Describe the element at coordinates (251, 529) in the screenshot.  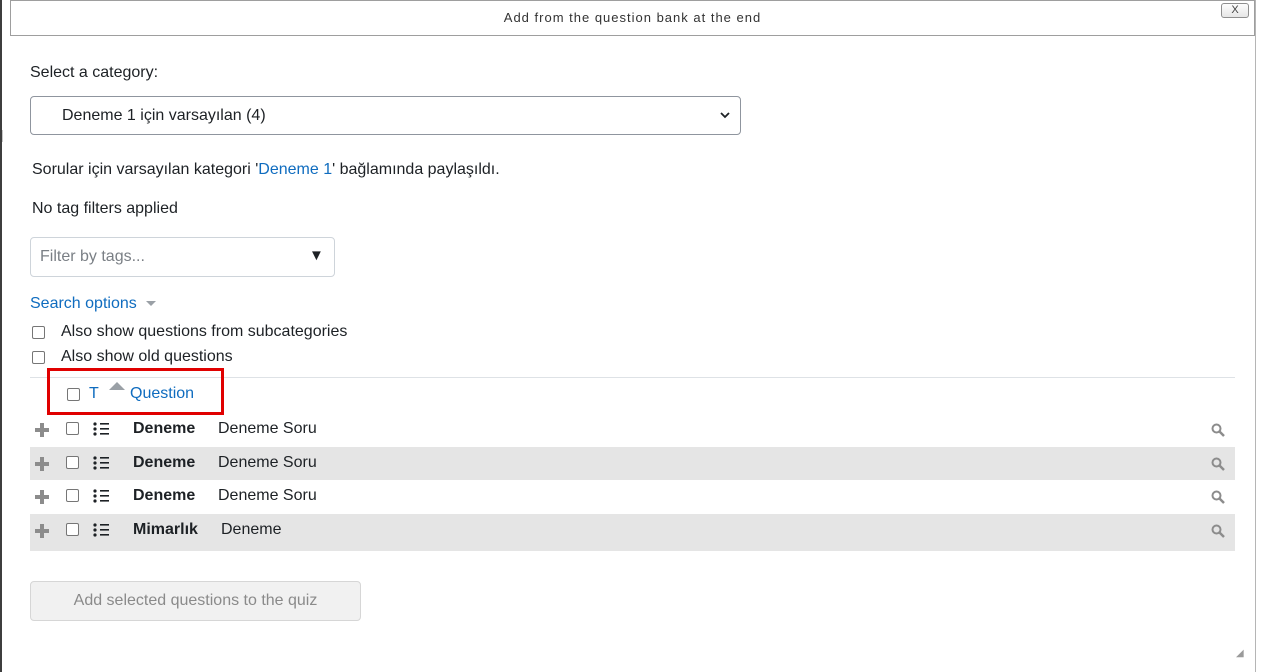
I see `question-text: Deneme` at that location.